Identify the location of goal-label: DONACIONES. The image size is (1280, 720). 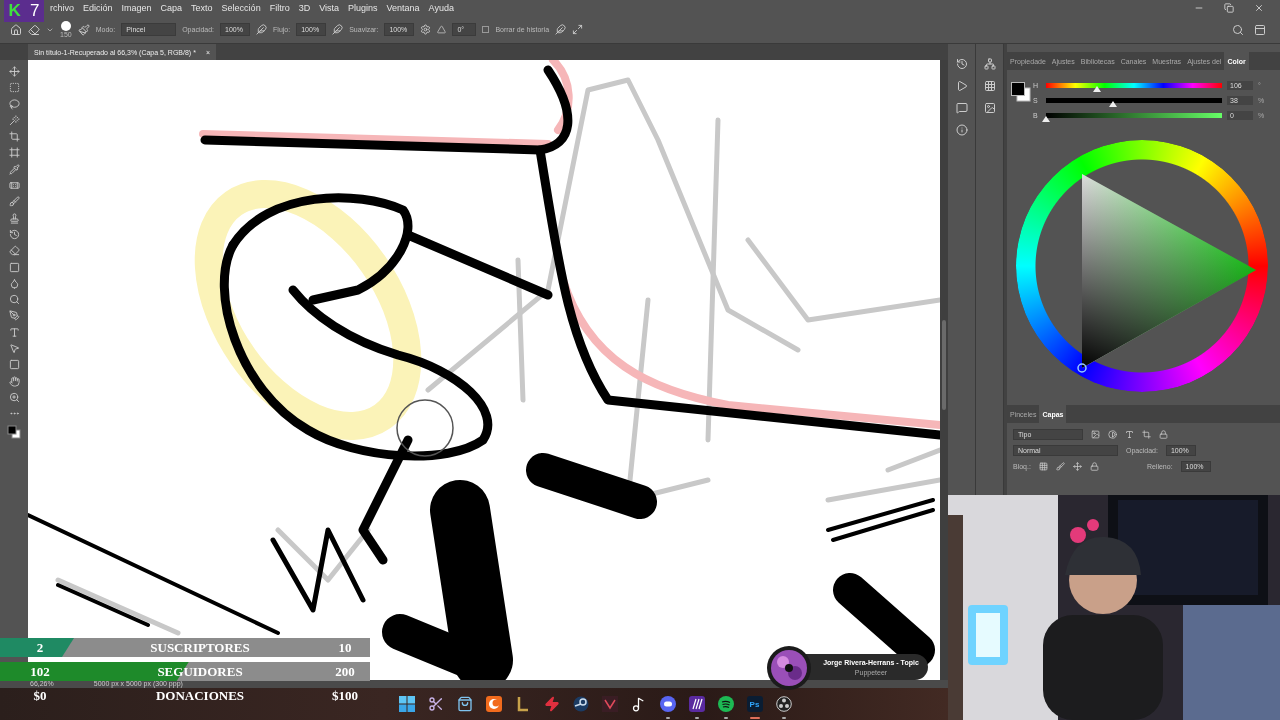
(200, 695).